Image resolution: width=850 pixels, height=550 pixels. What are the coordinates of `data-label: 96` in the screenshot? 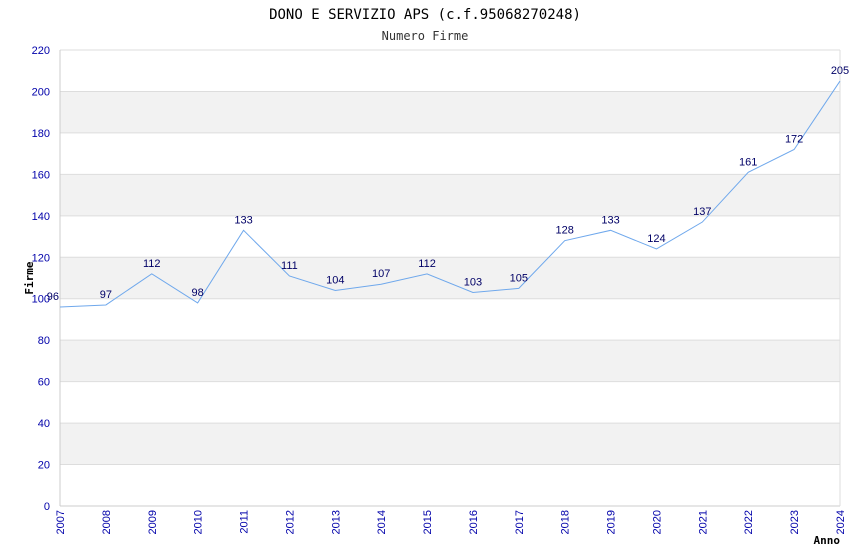 It's located at (53, 297).